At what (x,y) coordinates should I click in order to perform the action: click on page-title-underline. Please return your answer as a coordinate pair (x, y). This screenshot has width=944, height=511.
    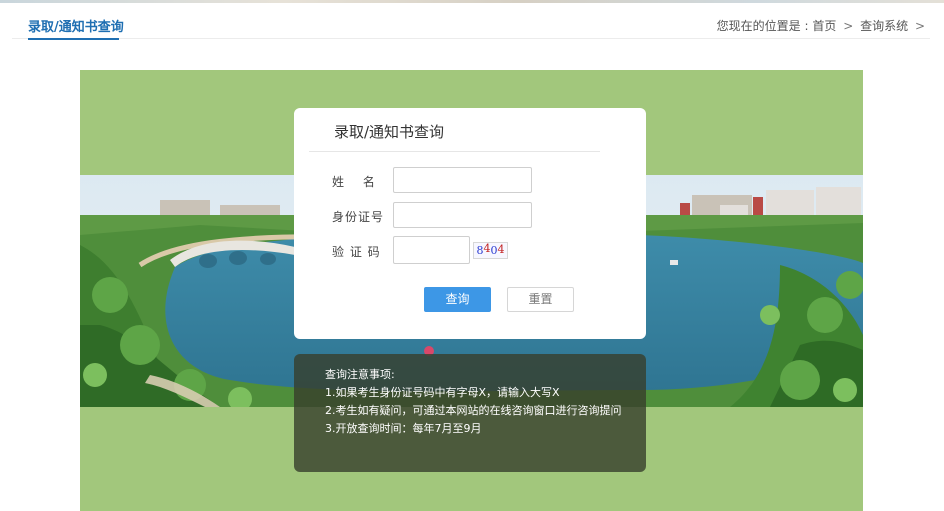
    Looking at the image, I should click on (73, 39).